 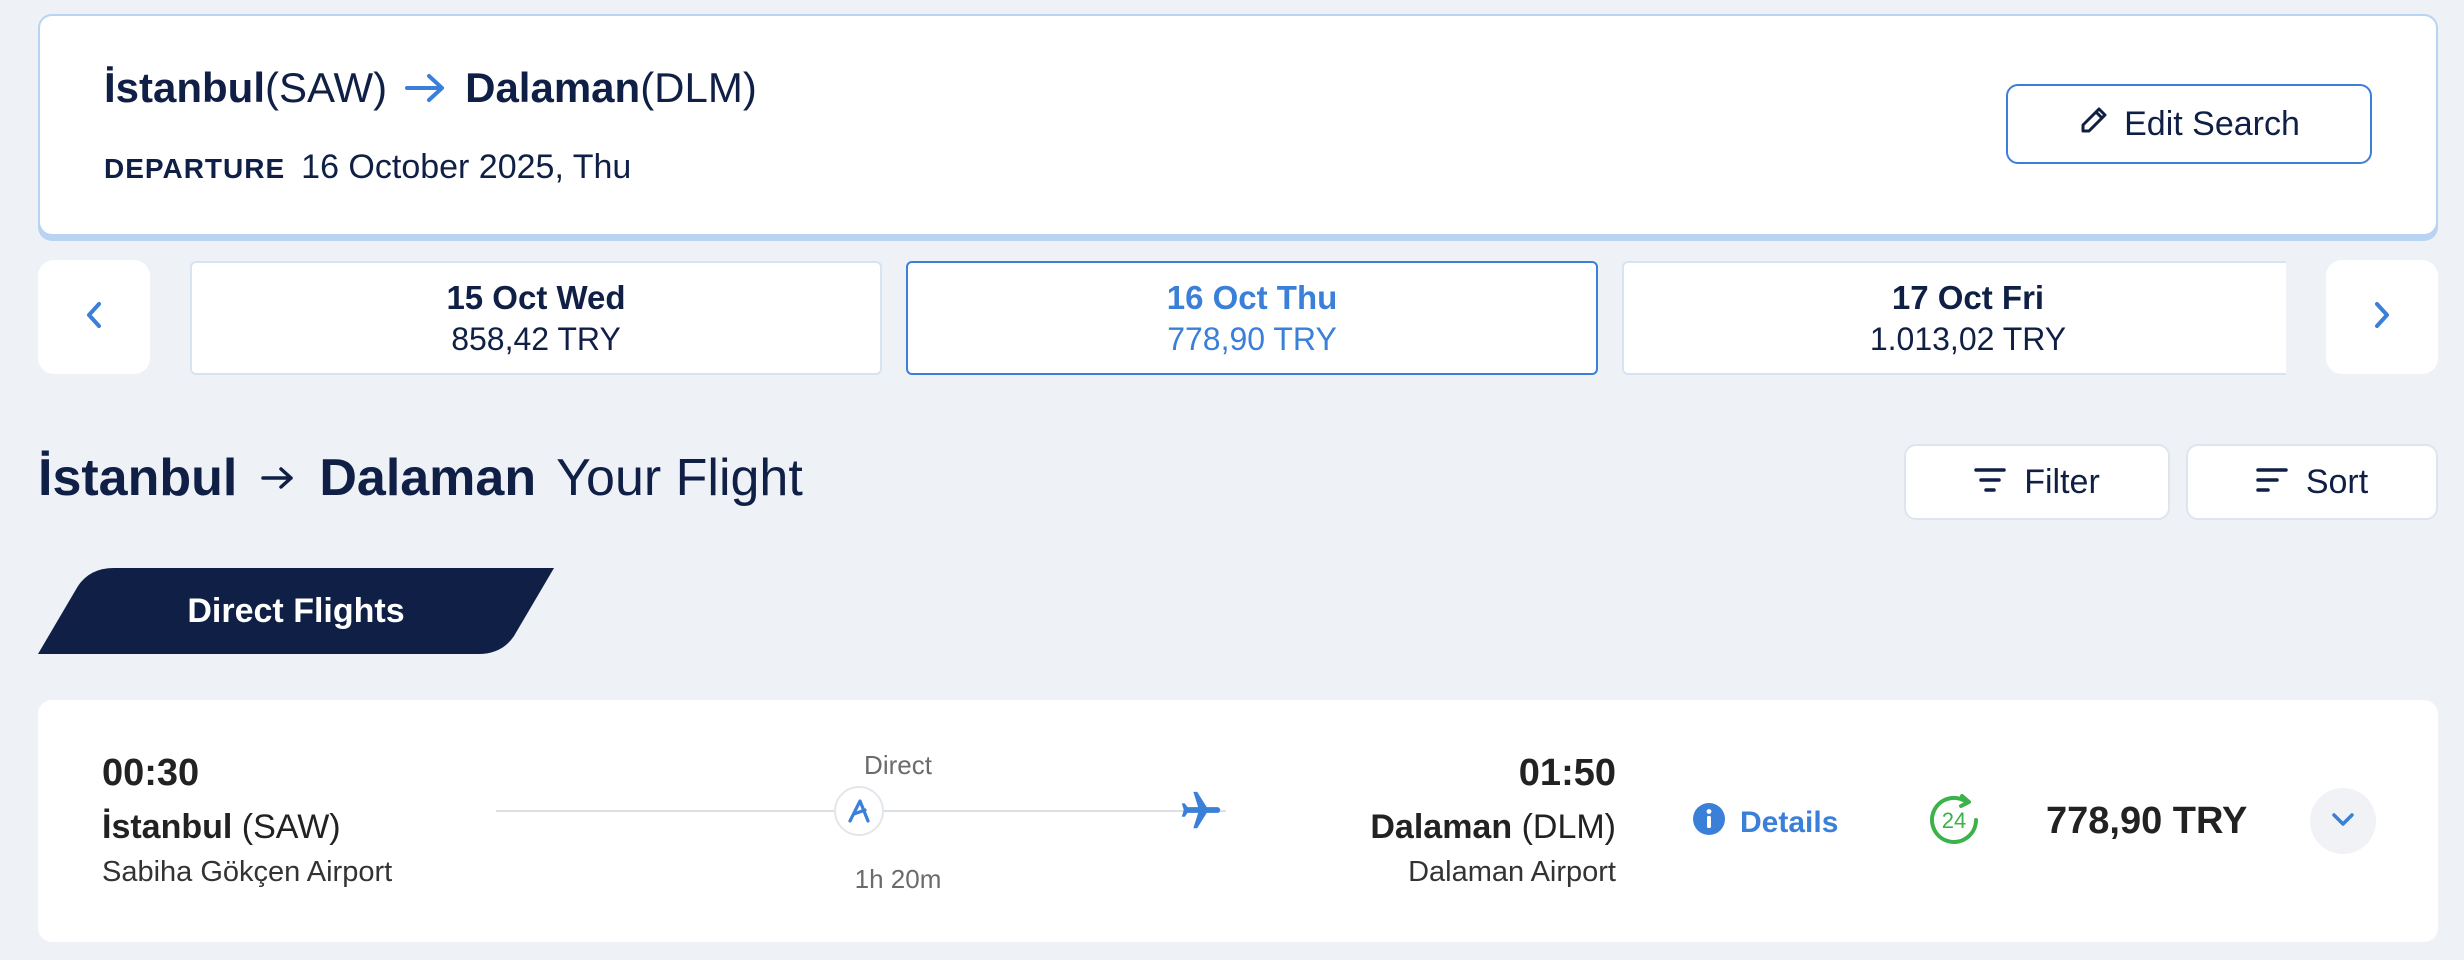 I want to click on edit-search-button: Edit Search, so click(x=2189, y=124).